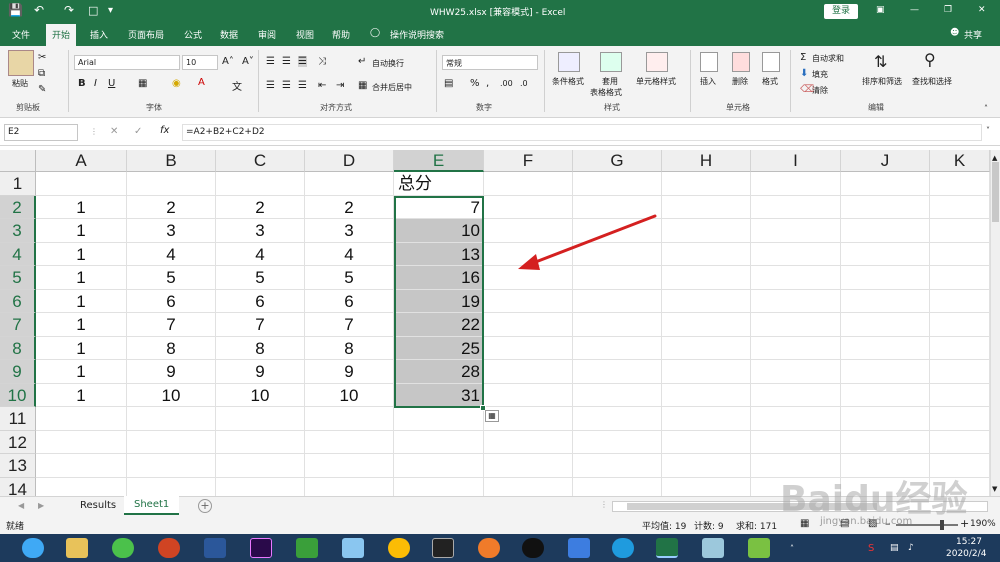 This screenshot has width=1000, height=562. What do you see at coordinates (20, 83) in the screenshot?
I see `paste-button: 粘贴` at bounding box center [20, 83].